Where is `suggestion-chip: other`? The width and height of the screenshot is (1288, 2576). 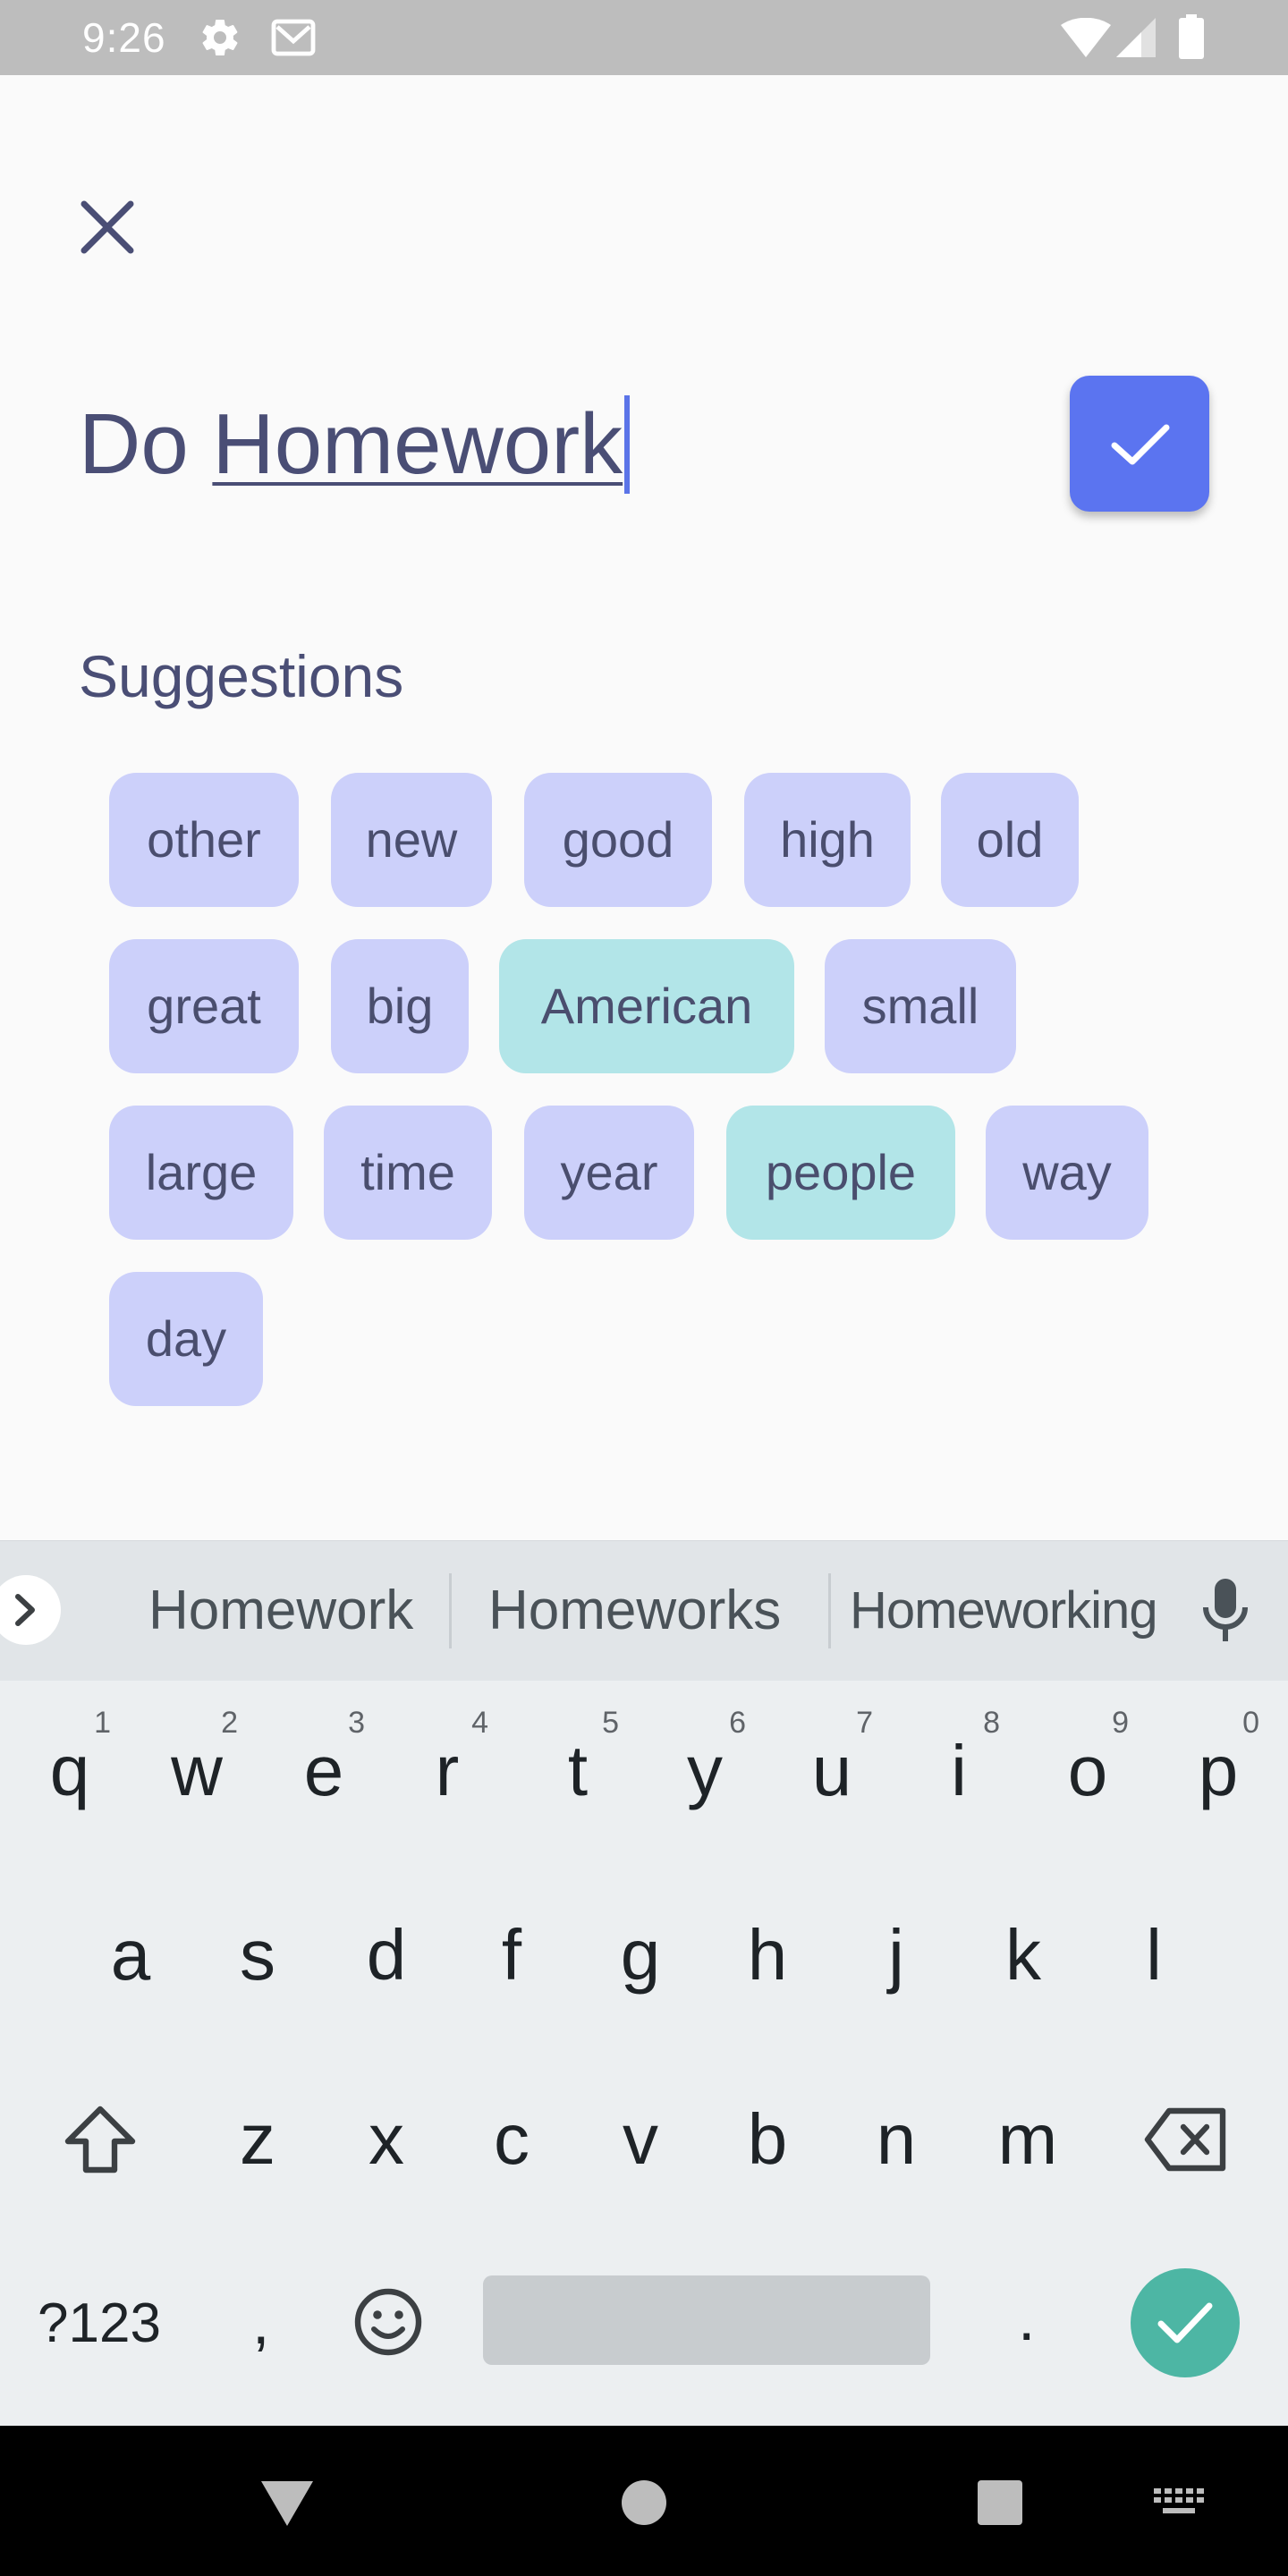
suggestion-chip: other is located at coordinates (204, 840).